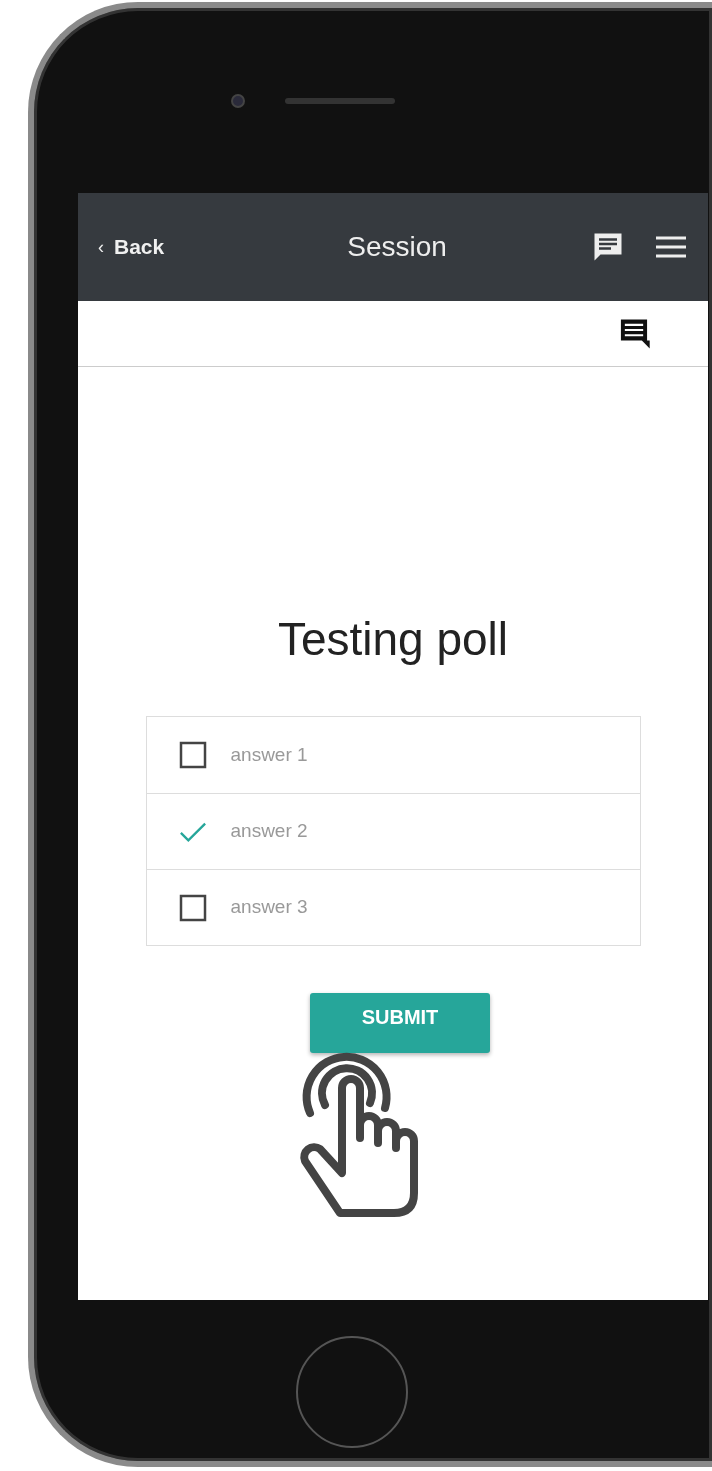  What do you see at coordinates (340, 100) in the screenshot?
I see `speaker-icon` at bounding box center [340, 100].